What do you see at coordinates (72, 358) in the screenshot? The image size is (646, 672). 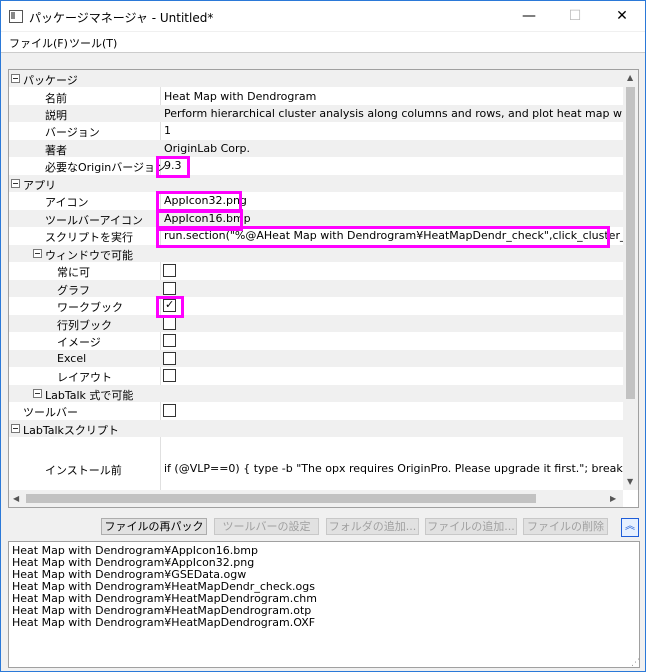 I see `property-name: Excel` at bounding box center [72, 358].